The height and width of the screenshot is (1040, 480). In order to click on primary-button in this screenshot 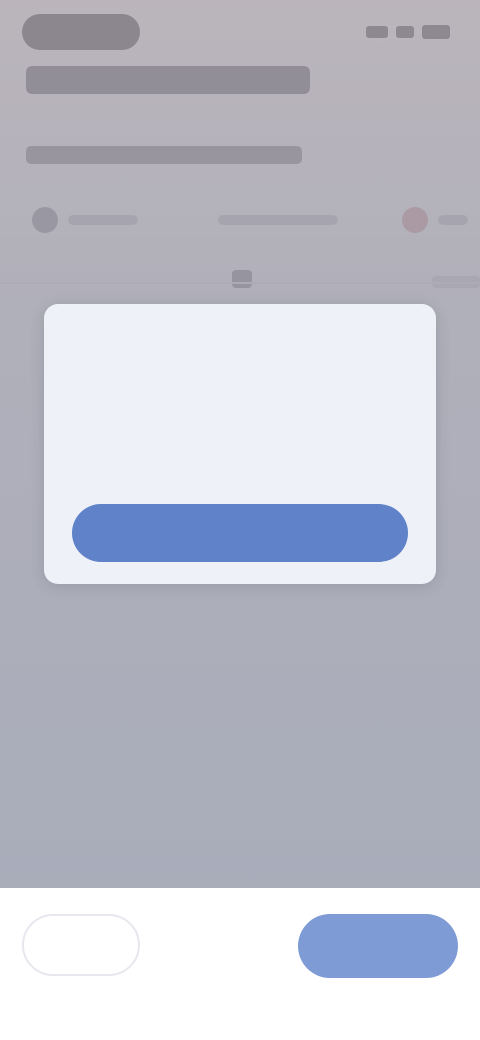, I will do `click(378, 946)`.